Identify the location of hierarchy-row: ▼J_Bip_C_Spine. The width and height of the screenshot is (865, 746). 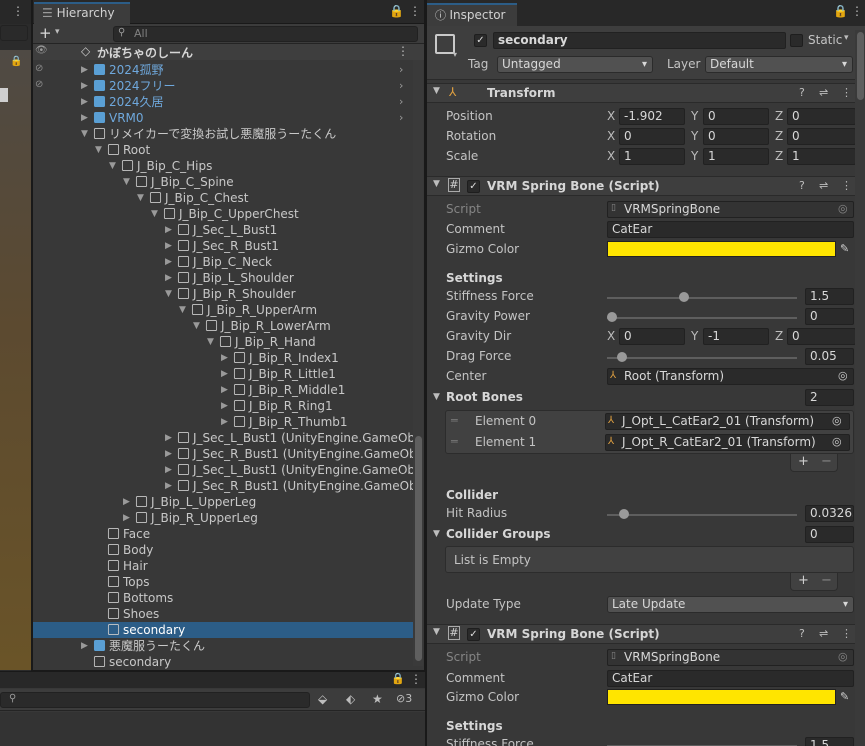
(223, 182).